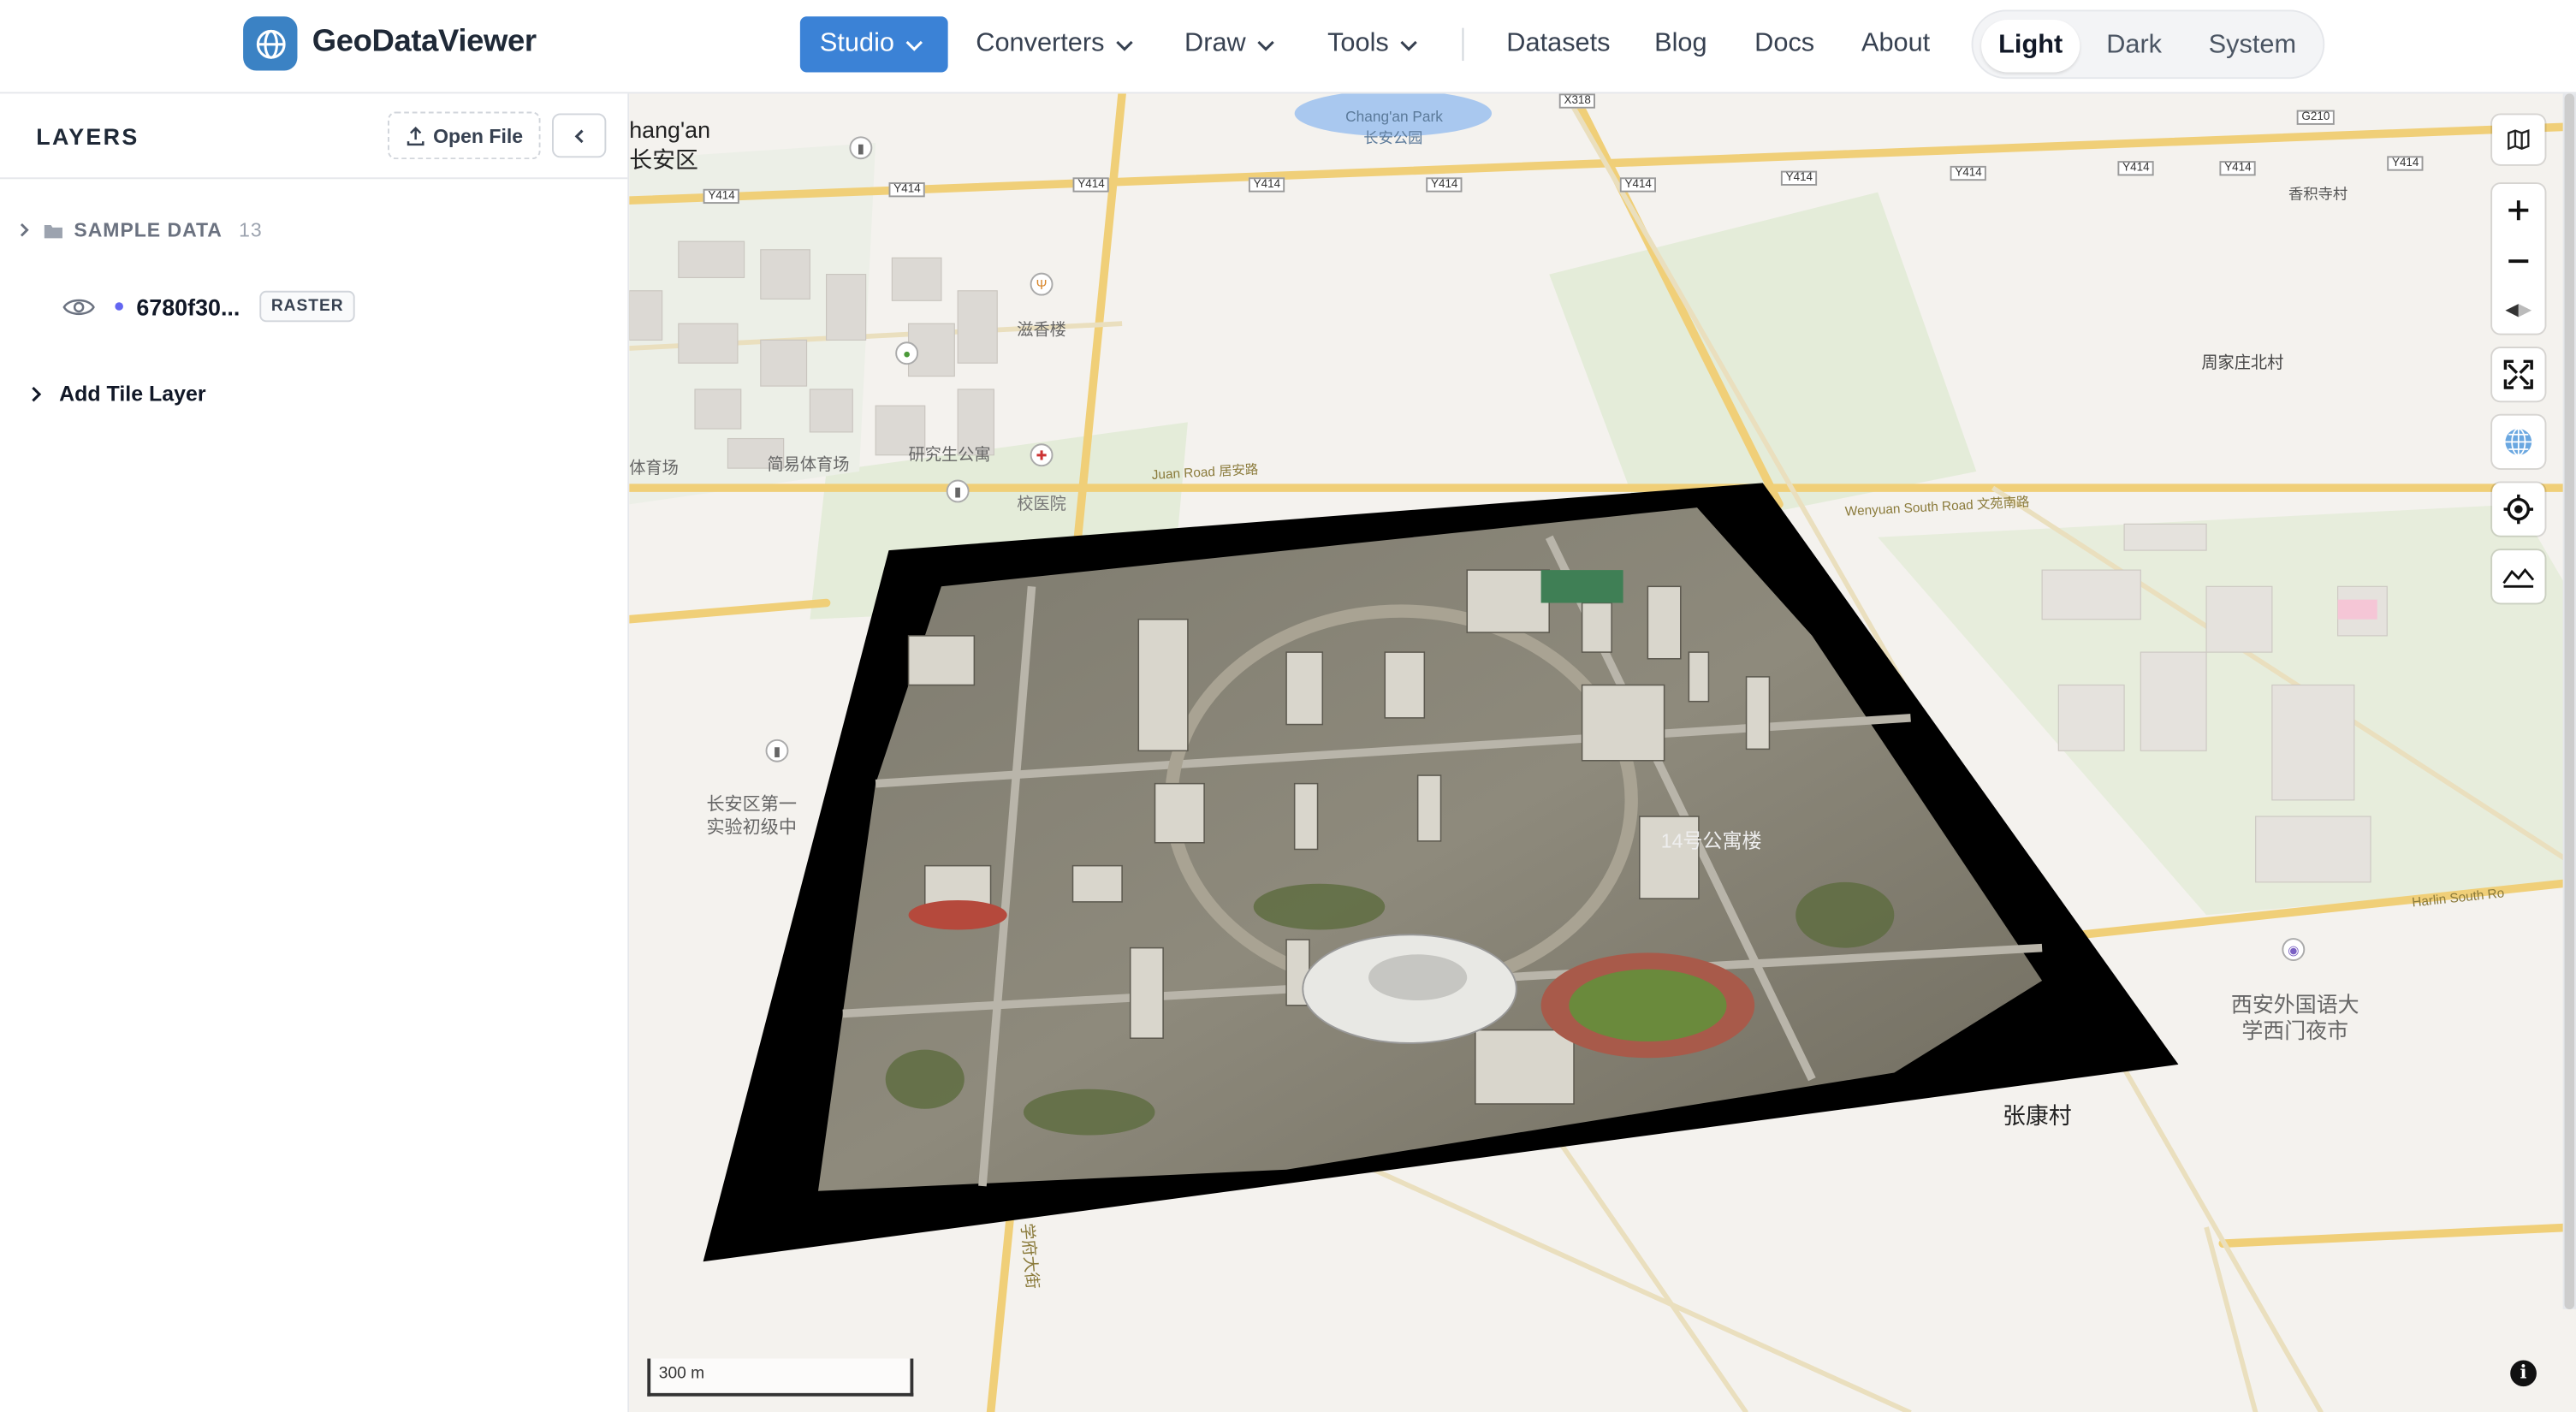 The height and width of the screenshot is (1412, 2576). Describe the element at coordinates (808, 466) in the screenshot. I see `map-label-gym: 简易体育场` at that location.